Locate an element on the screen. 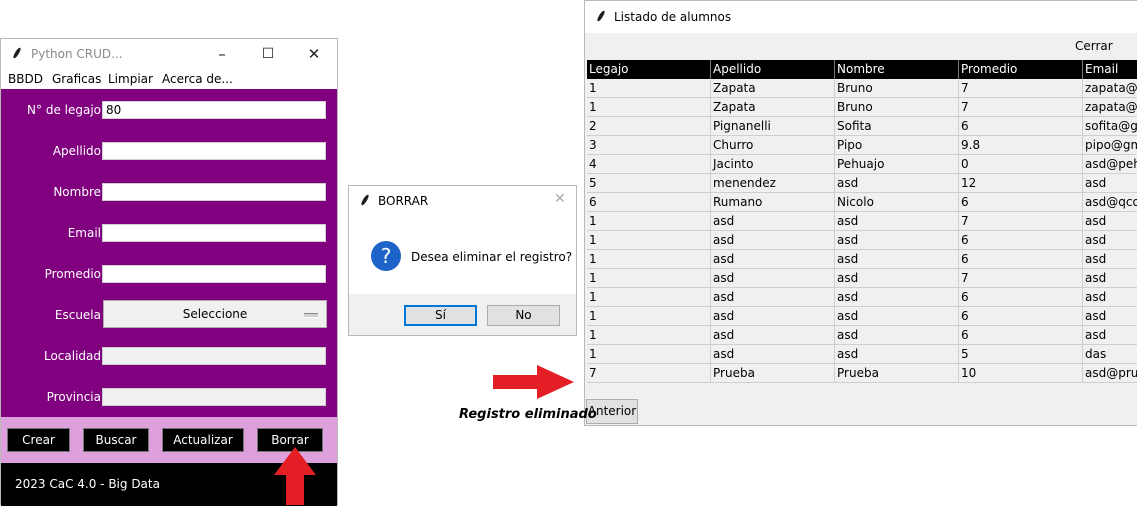 This screenshot has width=1137, height=506. annotation-layer is located at coordinates (424, 435).